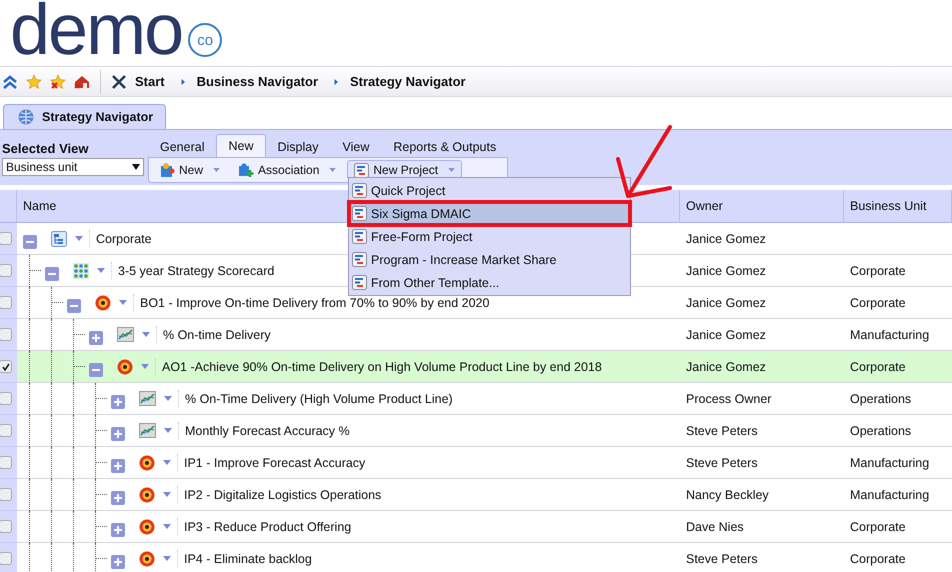  I want to click on table-cell: Nancy Beckley, so click(727, 495).